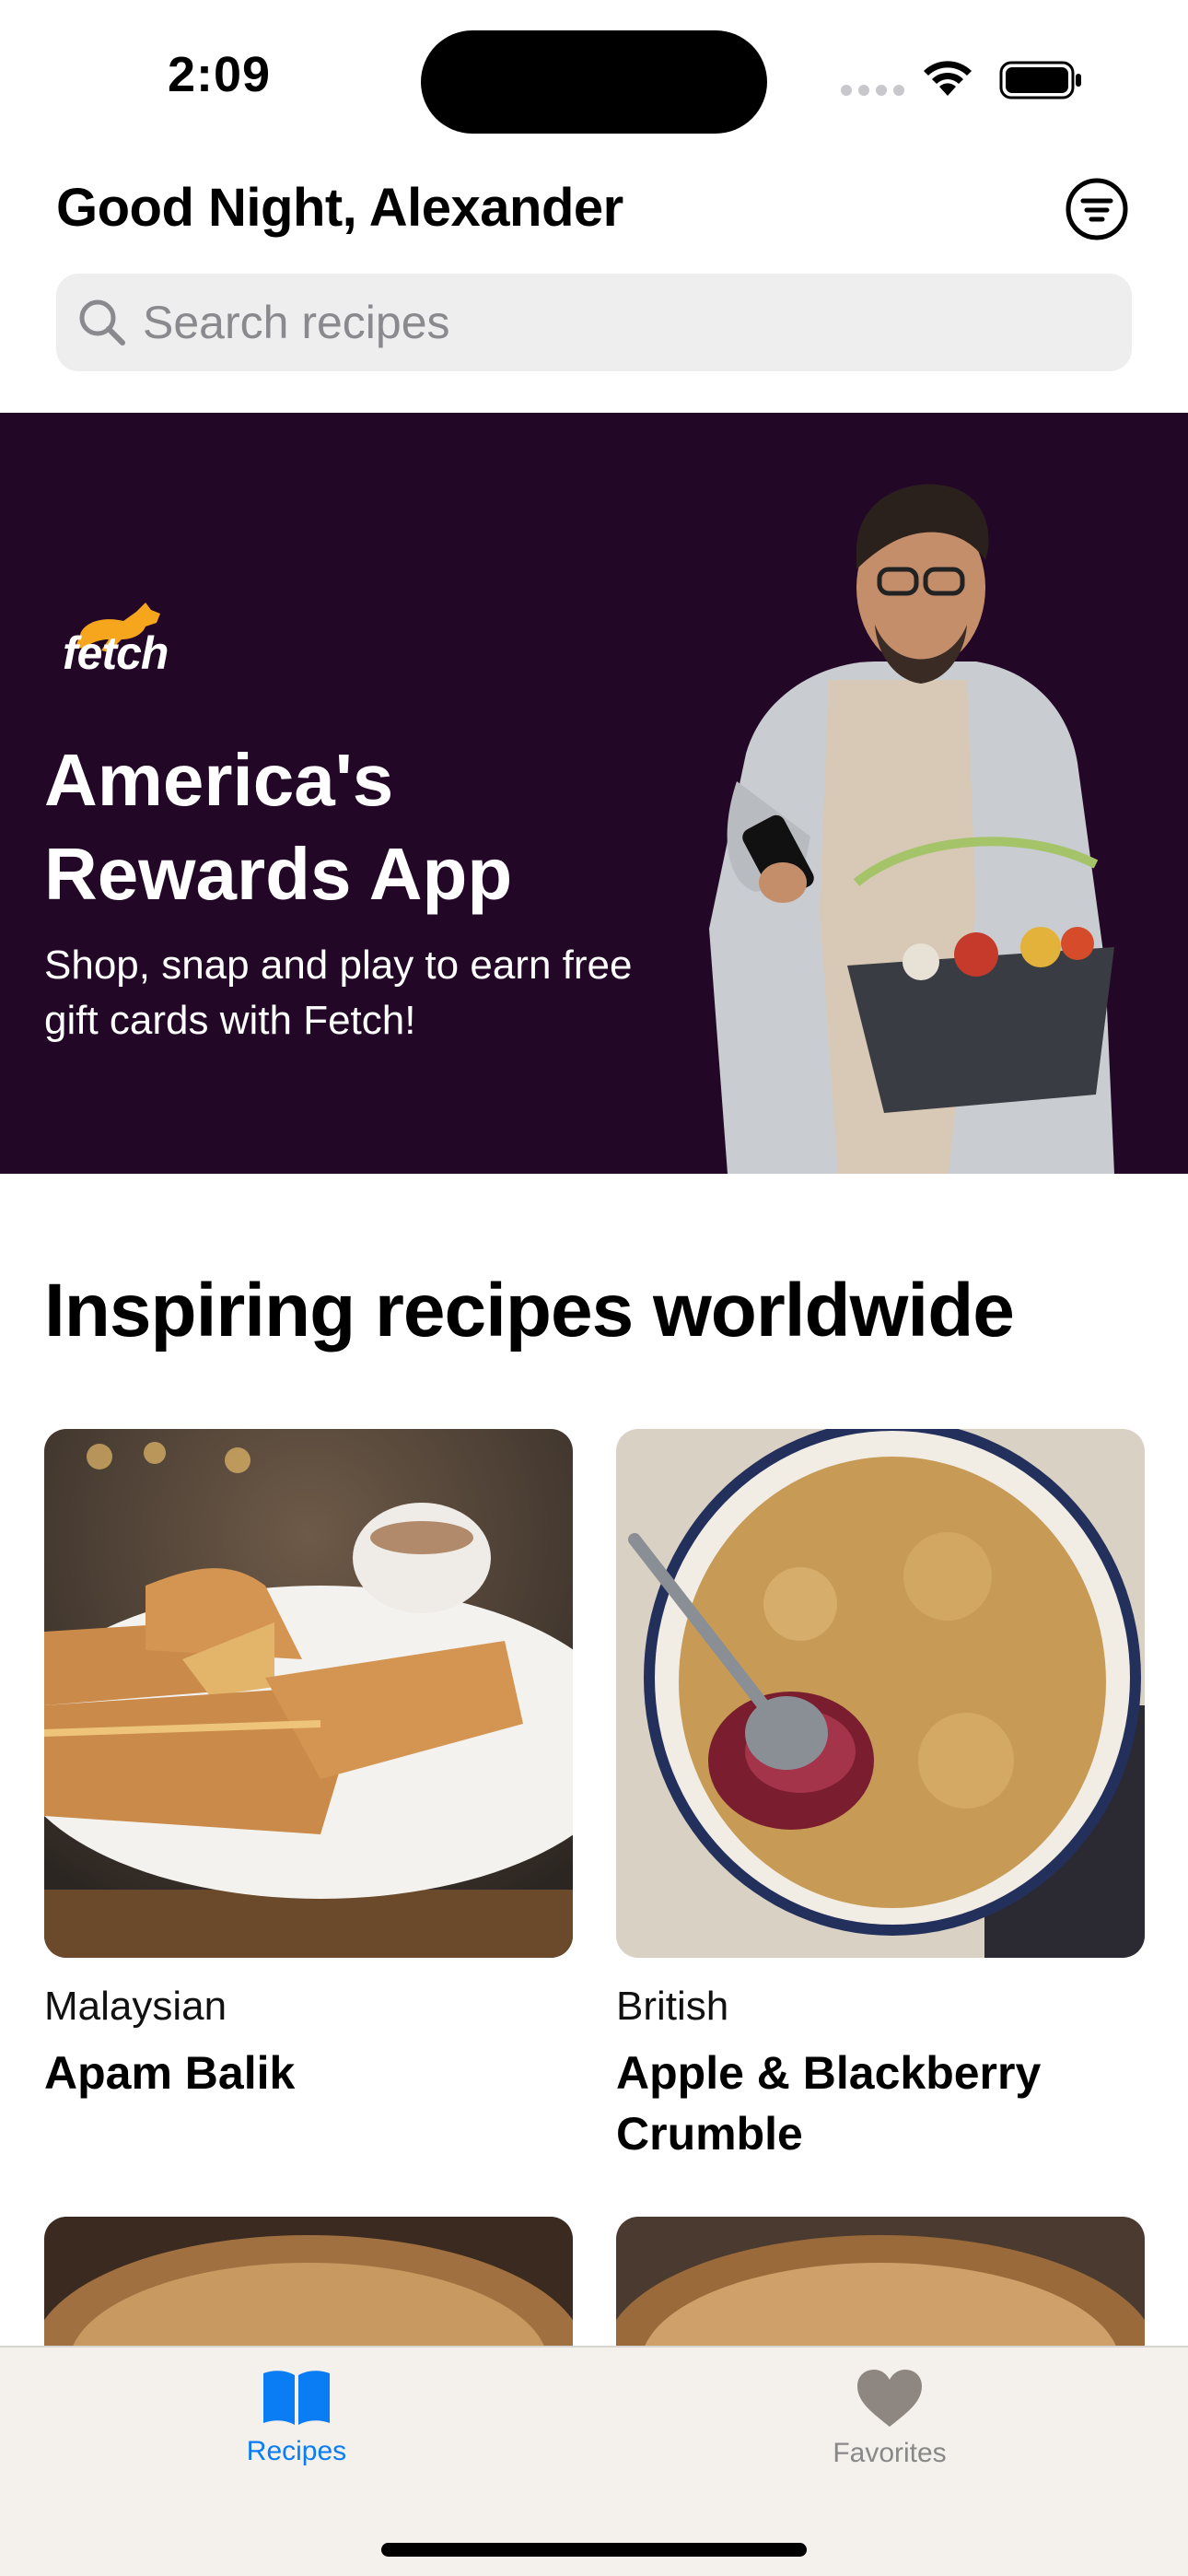 The image size is (1188, 2576). I want to click on greeting-title: Good Night, Alexander, so click(339, 208).